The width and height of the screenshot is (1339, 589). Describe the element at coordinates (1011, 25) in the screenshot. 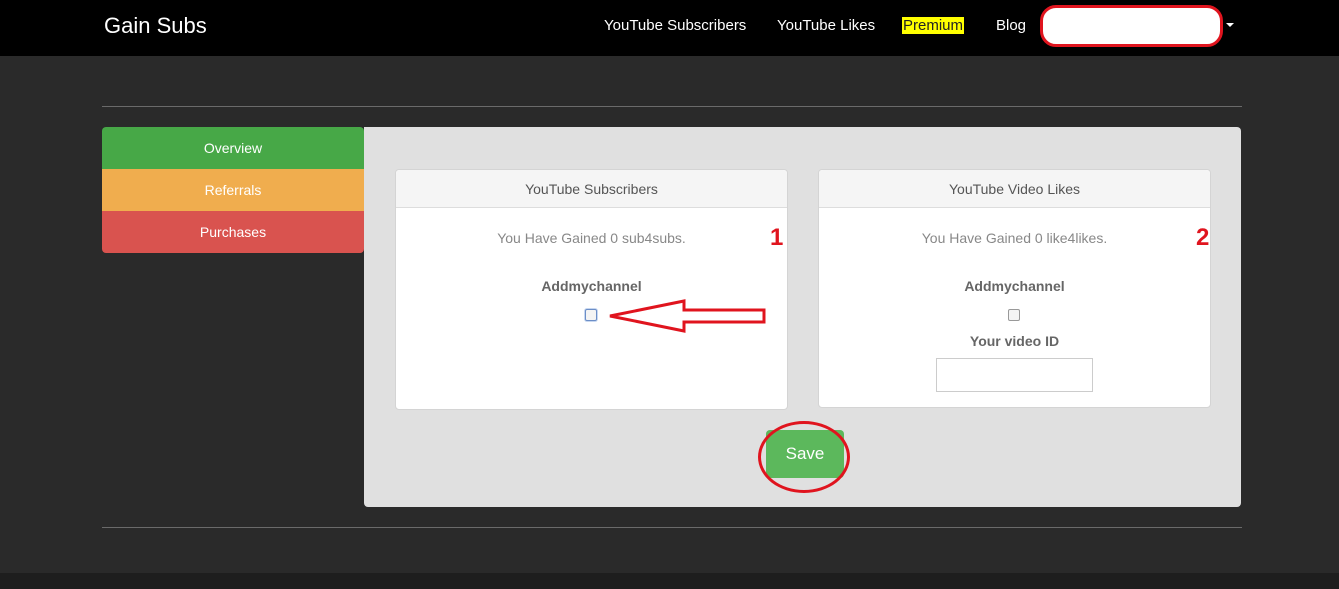

I see `nav-blog: Blog` at that location.